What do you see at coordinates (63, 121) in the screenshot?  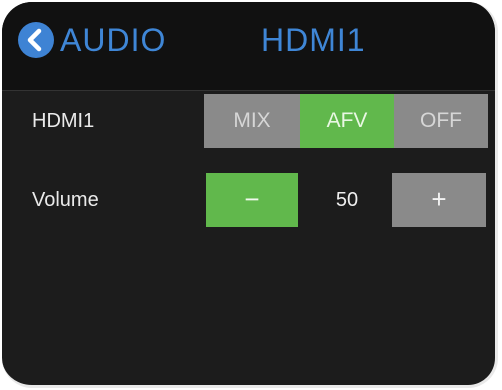 I see `audio-source-label: HDMI1` at bounding box center [63, 121].